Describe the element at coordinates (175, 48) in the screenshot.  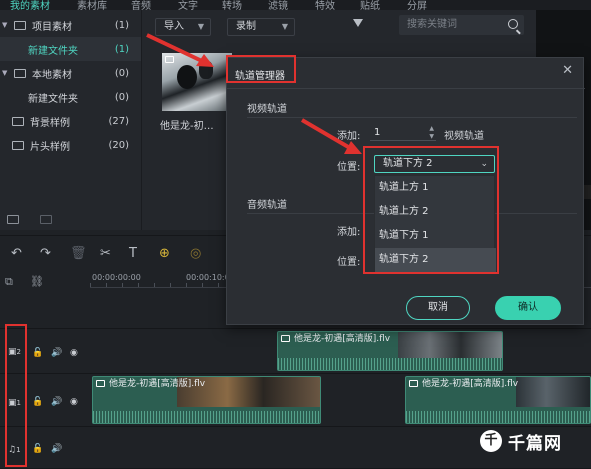
I see `arrow-to-title` at that location.